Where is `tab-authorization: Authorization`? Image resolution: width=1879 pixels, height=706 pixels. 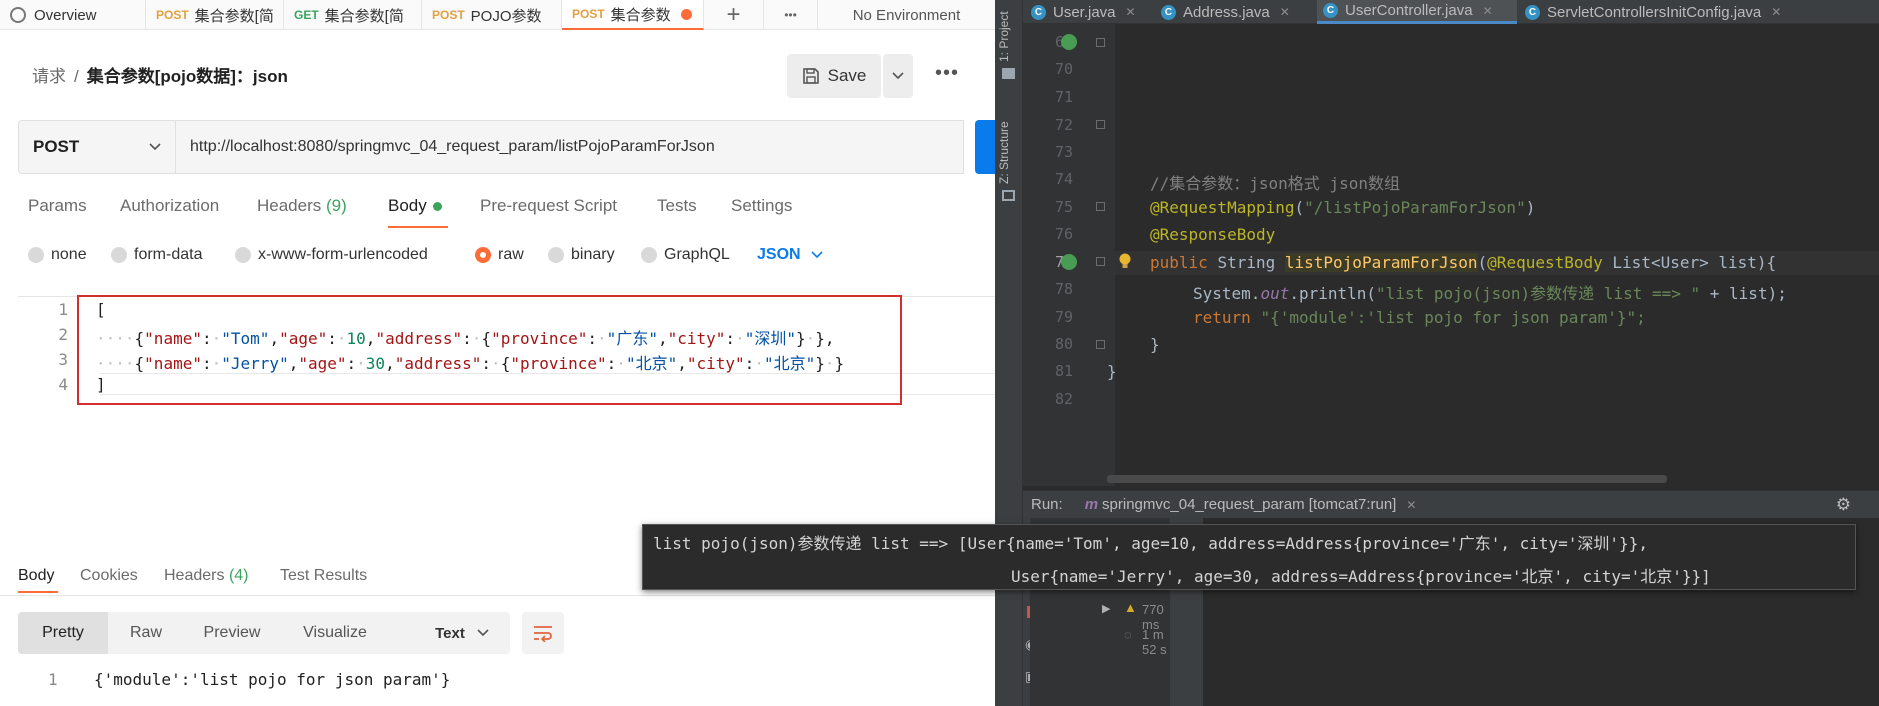 tab-authorization: Authorization is located at coordinates (169, 206).